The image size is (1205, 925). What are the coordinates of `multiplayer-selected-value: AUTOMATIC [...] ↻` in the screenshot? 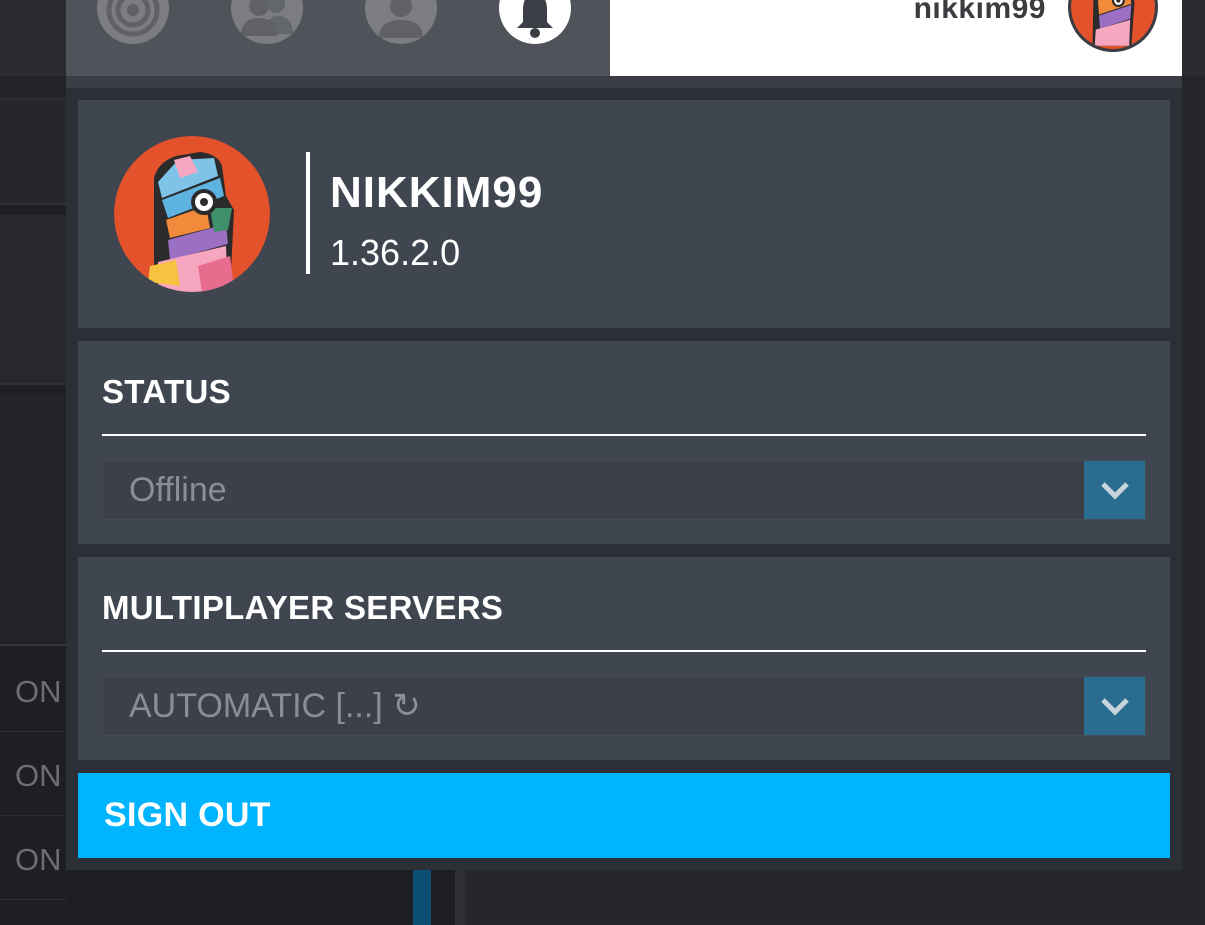 It's located at (275, 706).